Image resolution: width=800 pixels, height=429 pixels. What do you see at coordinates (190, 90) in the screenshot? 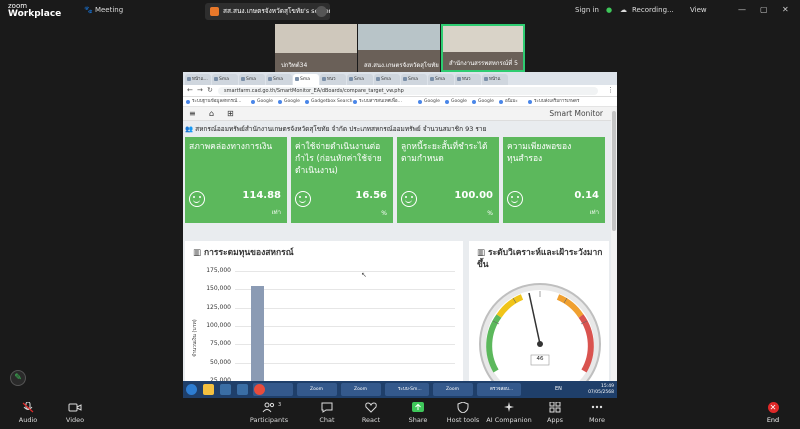
I see `back-icon: ←` at bounding box center [190, 90].